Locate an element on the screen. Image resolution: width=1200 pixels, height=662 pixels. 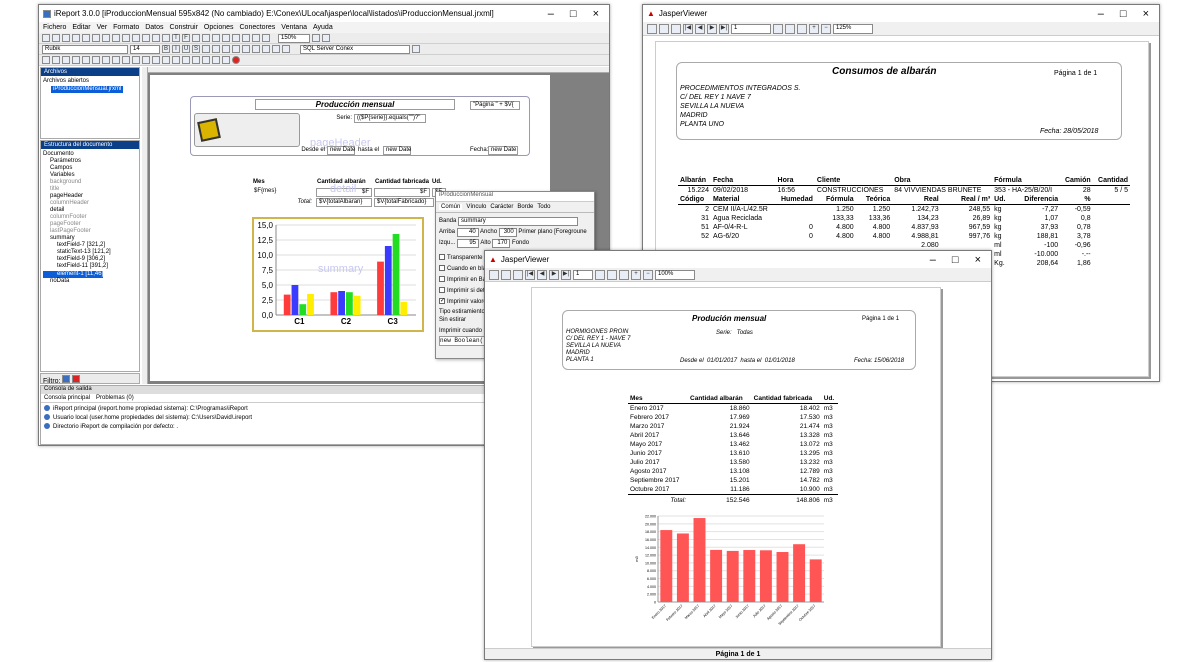
italic-icon: I is located at coordinates (176, 49).